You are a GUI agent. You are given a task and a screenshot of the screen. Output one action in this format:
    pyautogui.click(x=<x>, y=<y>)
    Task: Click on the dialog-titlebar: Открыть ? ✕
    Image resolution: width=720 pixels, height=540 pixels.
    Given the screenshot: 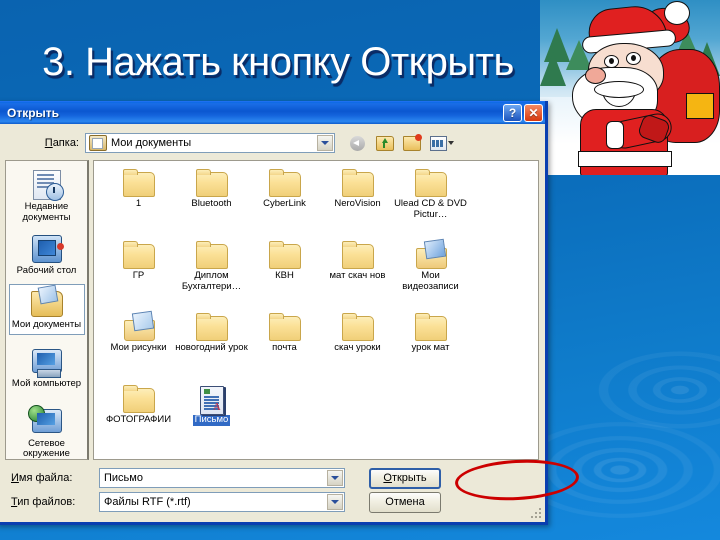 What is the action you would take?
    pyautogui.click(x=272, y=112)
    